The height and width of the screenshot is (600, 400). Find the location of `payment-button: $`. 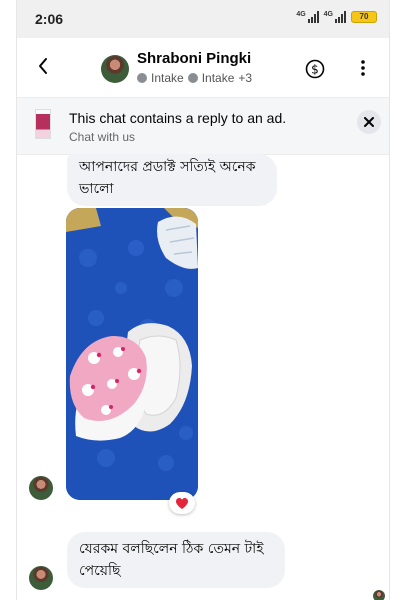

payment-button: $ is located at coordinates (315, 69).